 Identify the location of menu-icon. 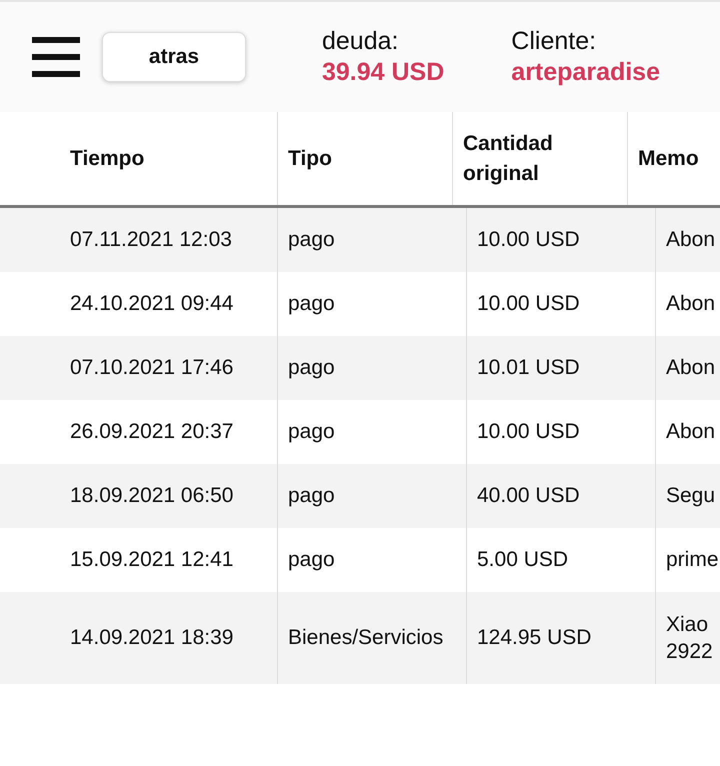
(56, 57).